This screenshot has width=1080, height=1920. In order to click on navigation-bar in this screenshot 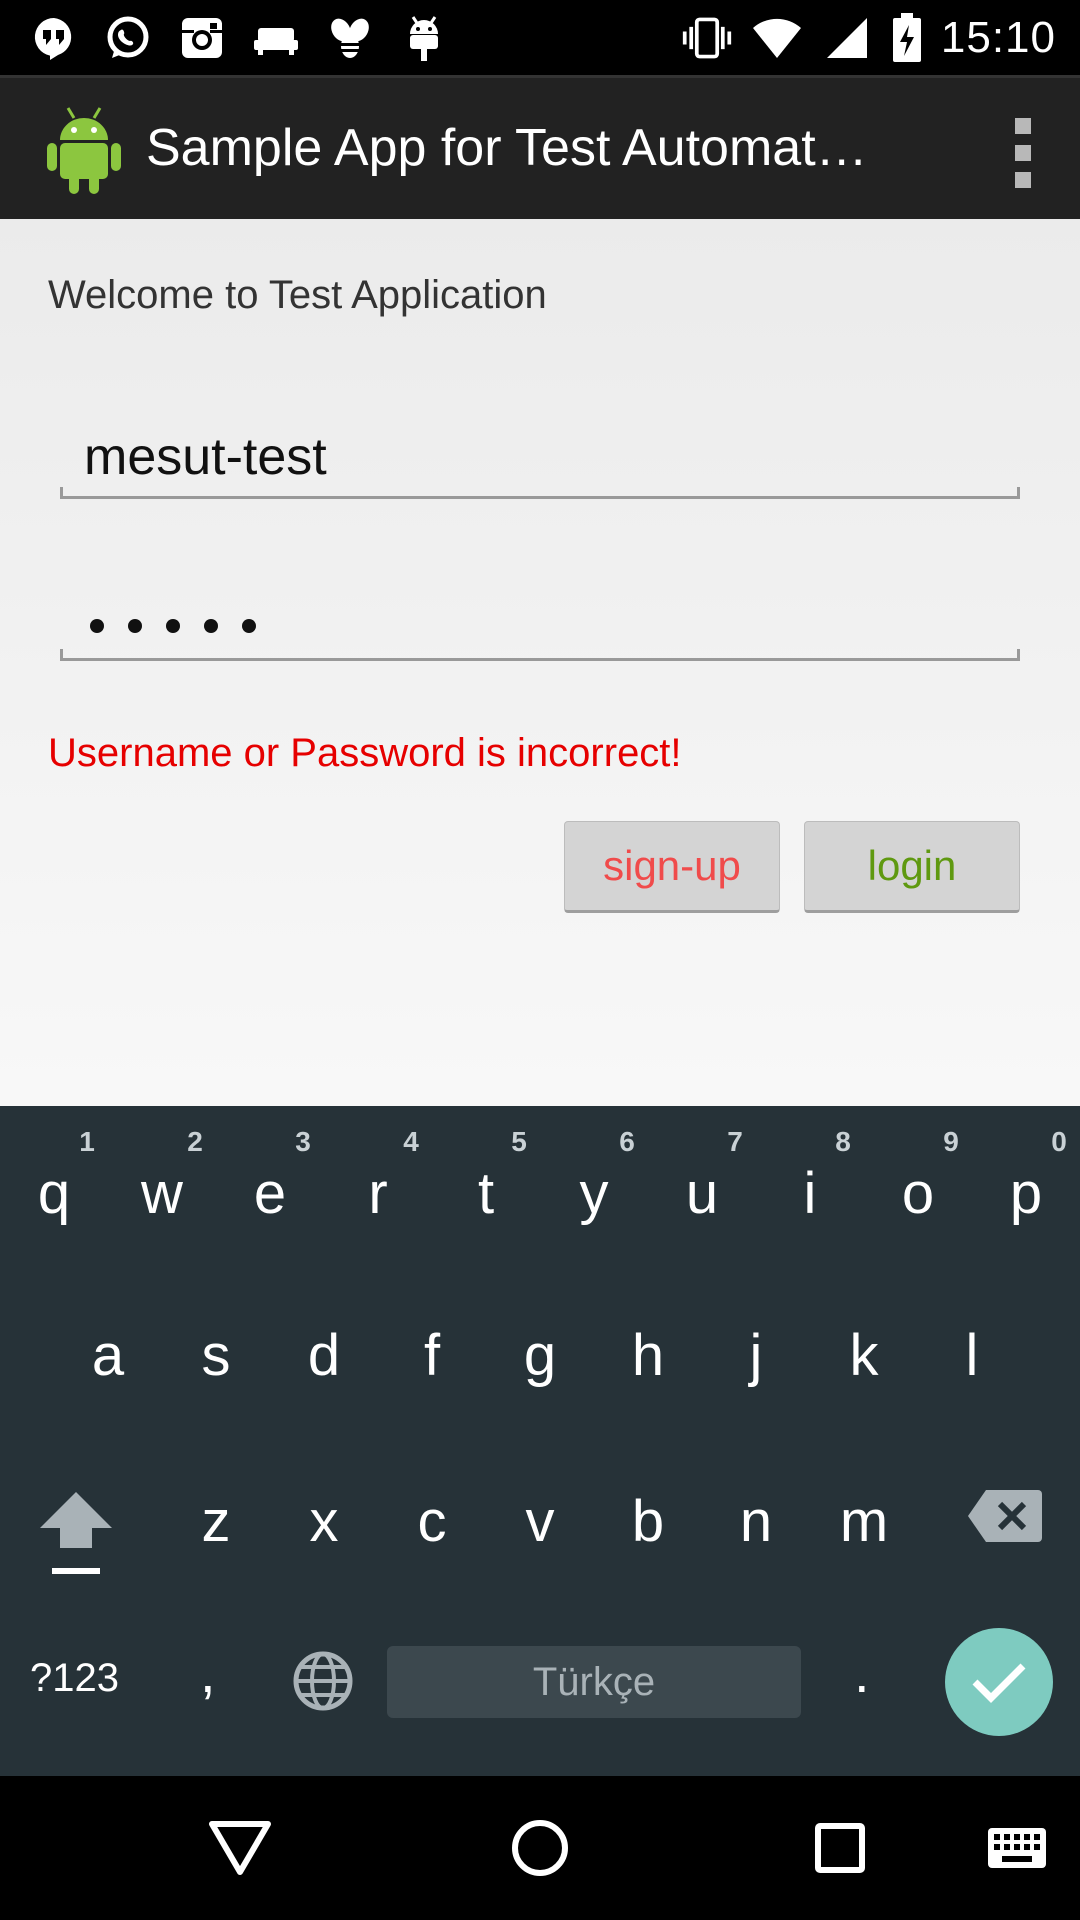, I will do `click(540, 1848)`.